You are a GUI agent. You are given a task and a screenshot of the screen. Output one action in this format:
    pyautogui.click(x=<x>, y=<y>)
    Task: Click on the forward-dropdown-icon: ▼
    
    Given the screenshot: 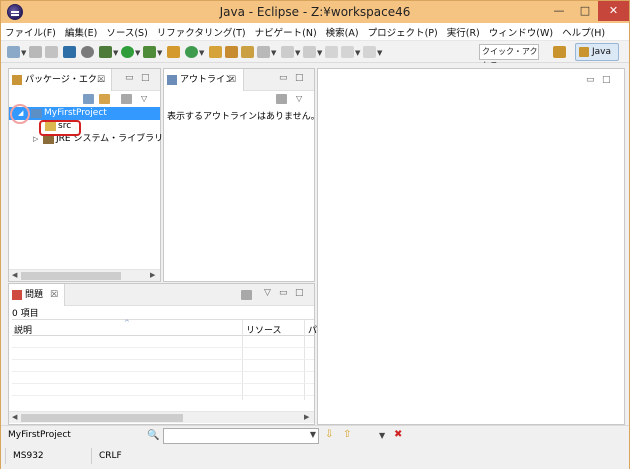 What is the action you would take?
    pyautogui.click(x=379, y=53)
    